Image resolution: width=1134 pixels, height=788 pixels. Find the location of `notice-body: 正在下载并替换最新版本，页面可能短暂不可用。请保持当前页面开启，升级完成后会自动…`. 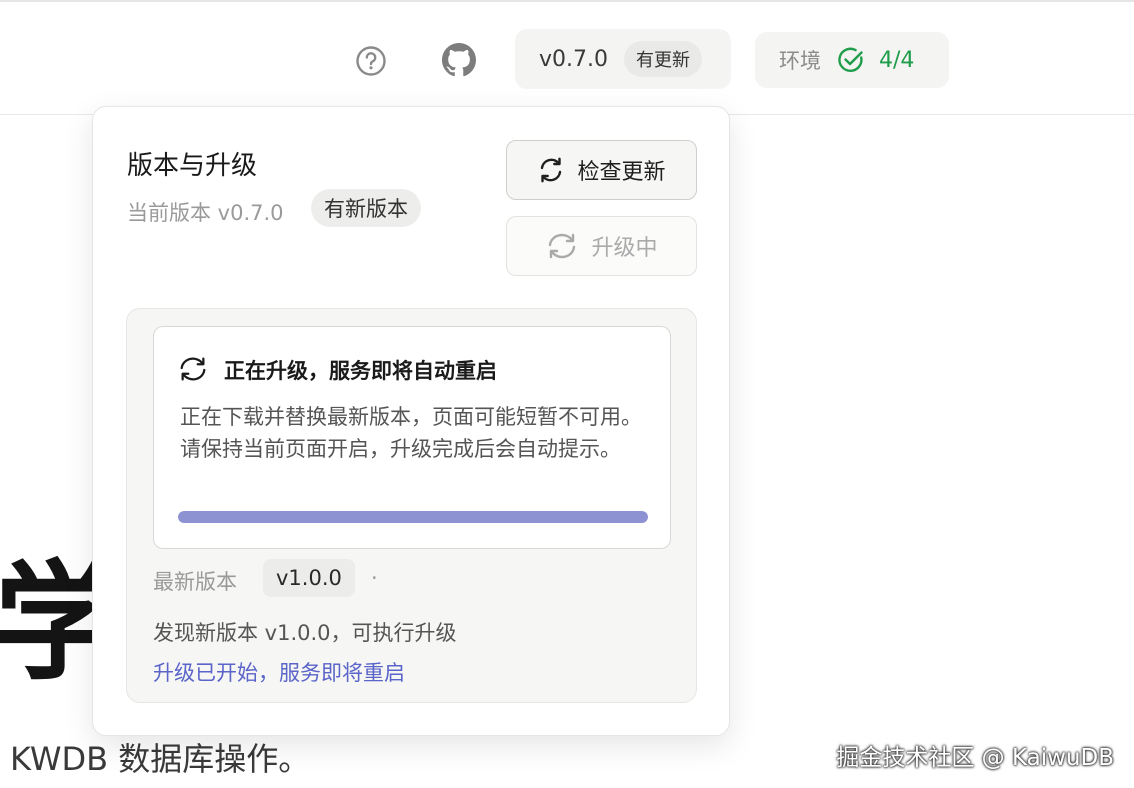

notice-body: 正在下载并替换最新版本，页面可能短暂不可用。请保持当前页面开启，升级完成后会自动… is located at coordinates (411, 433).